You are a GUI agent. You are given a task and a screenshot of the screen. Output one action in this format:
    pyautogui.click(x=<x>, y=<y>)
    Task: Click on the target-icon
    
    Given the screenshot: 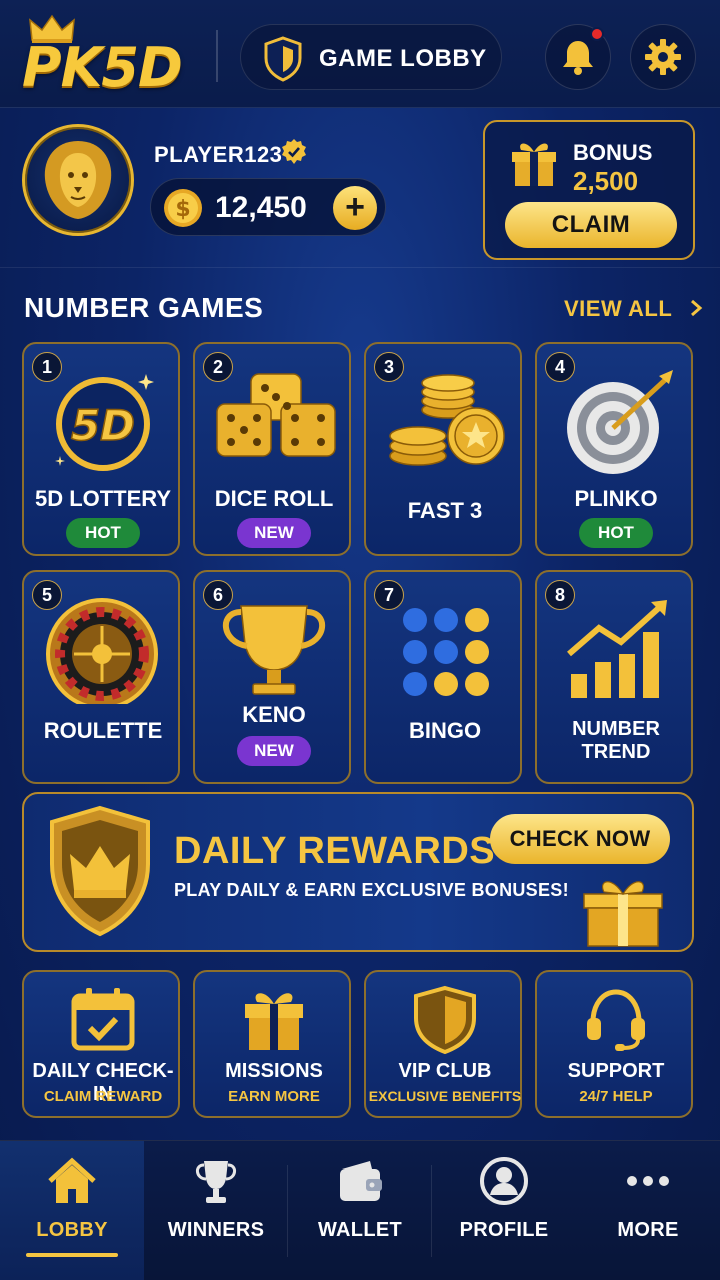 What is the action you would take?
    pyautogui.click(x=620, y=422)
    